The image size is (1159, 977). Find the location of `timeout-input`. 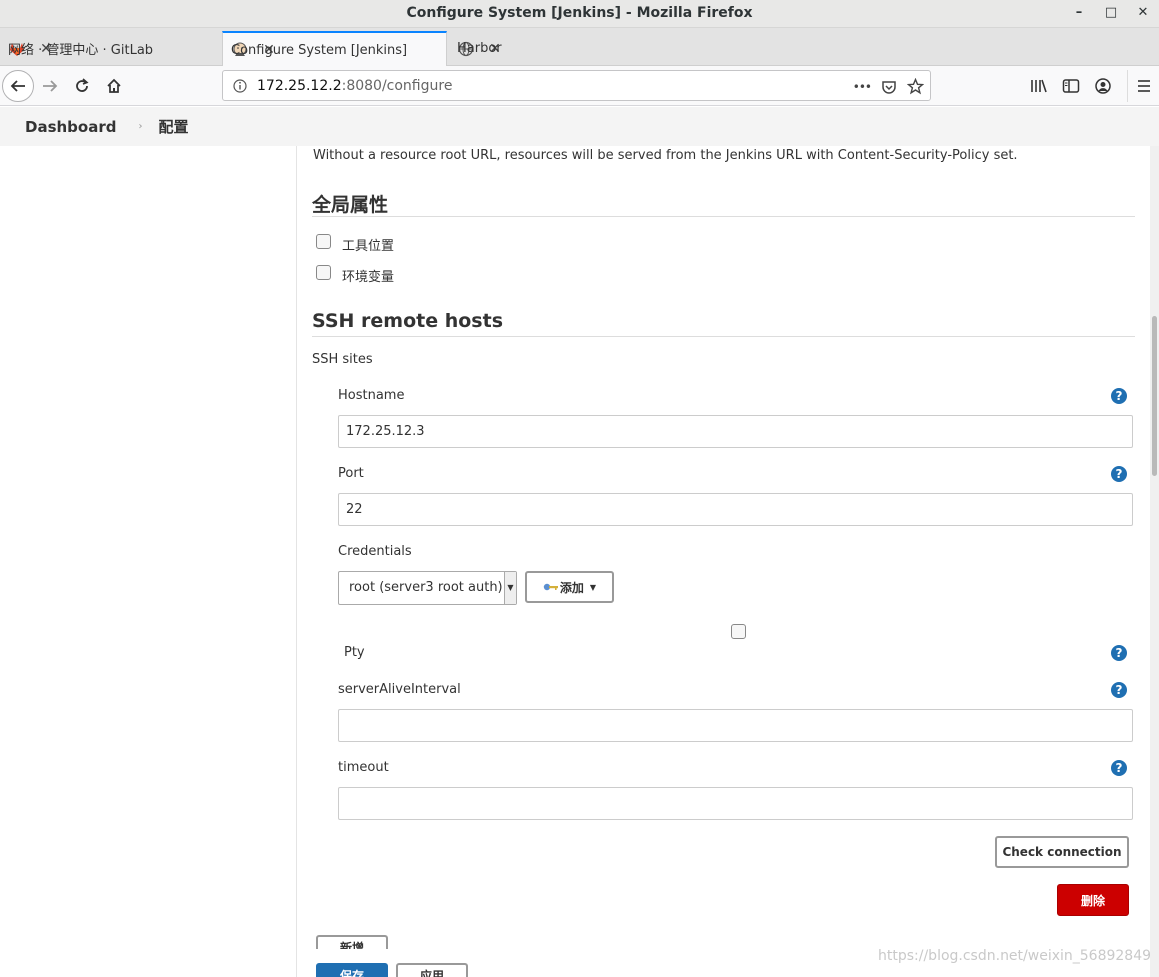

timeout-input is located at coordinates (735, 803).